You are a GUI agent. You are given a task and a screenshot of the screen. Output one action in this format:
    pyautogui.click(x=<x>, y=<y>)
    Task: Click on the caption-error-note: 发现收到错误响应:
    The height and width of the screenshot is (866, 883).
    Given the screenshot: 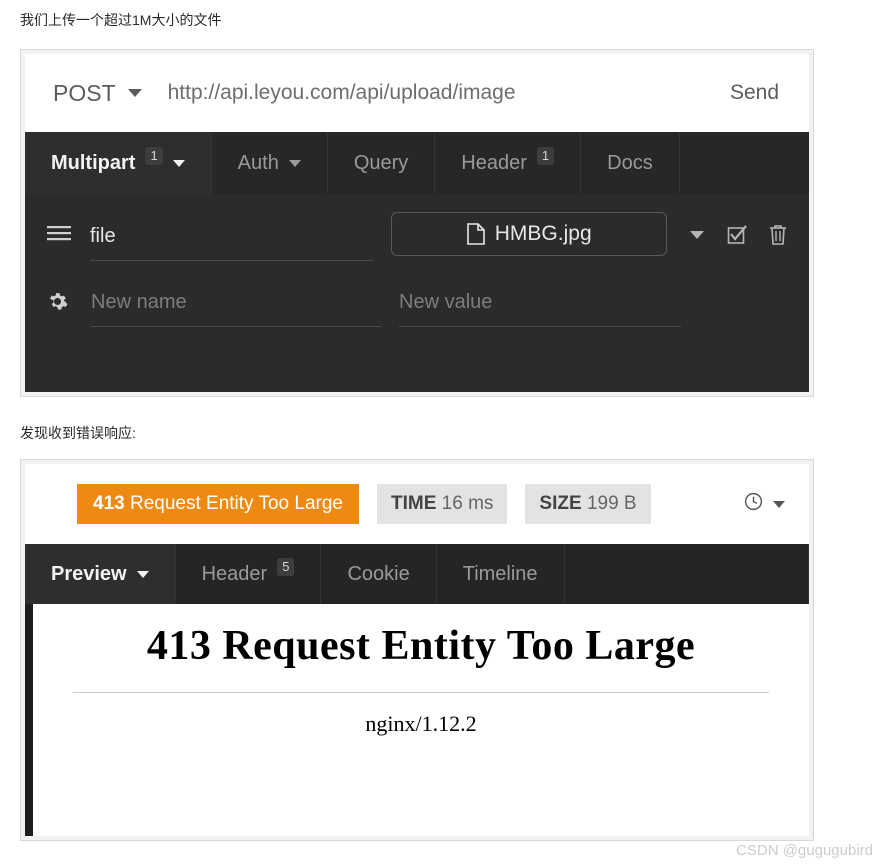 What is the action you would take?
    pyautogui.click(x=78, y=433)
    